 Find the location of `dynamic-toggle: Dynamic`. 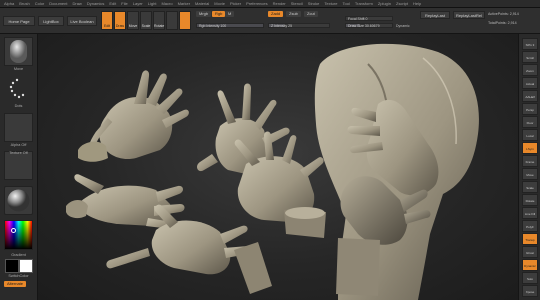

dynamic-toggle: Dynamic is located at coordinates (403, 26).